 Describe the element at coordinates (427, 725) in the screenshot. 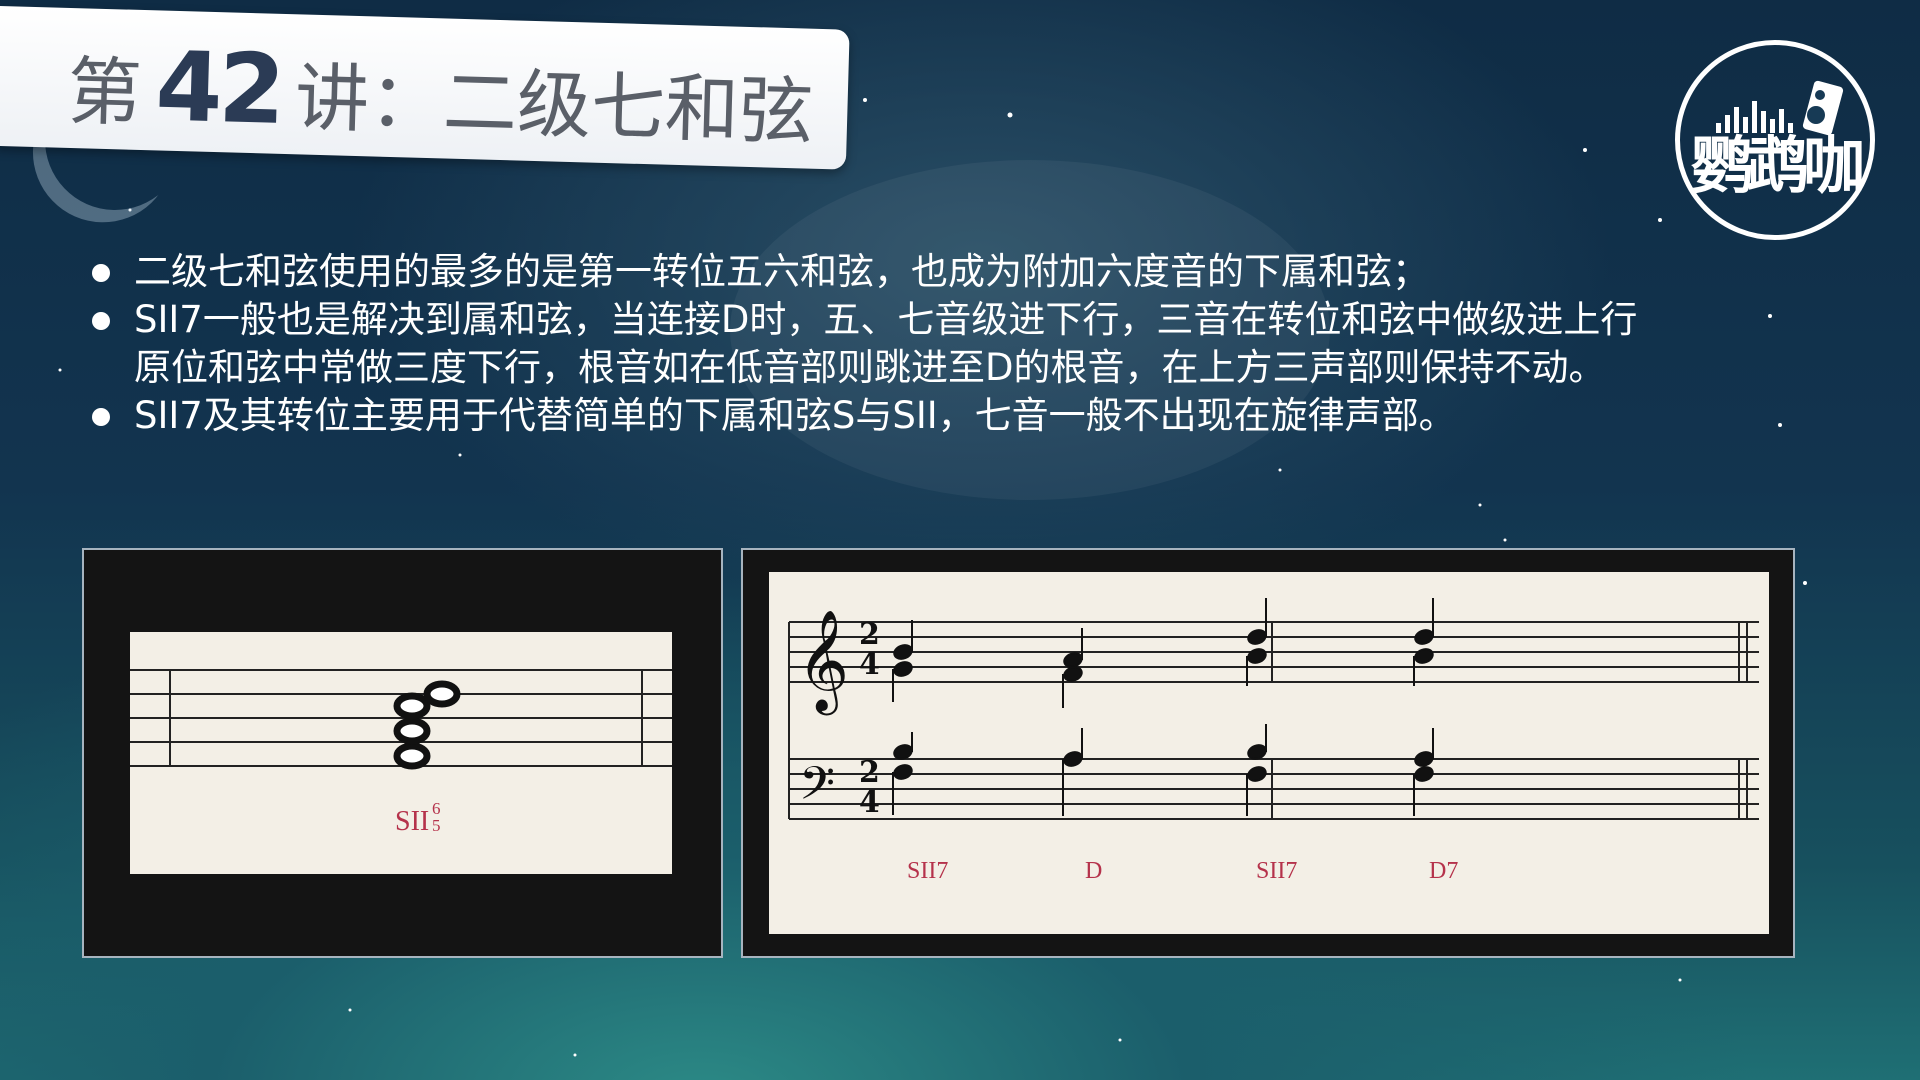

I see `whole-note-chord` at that location.